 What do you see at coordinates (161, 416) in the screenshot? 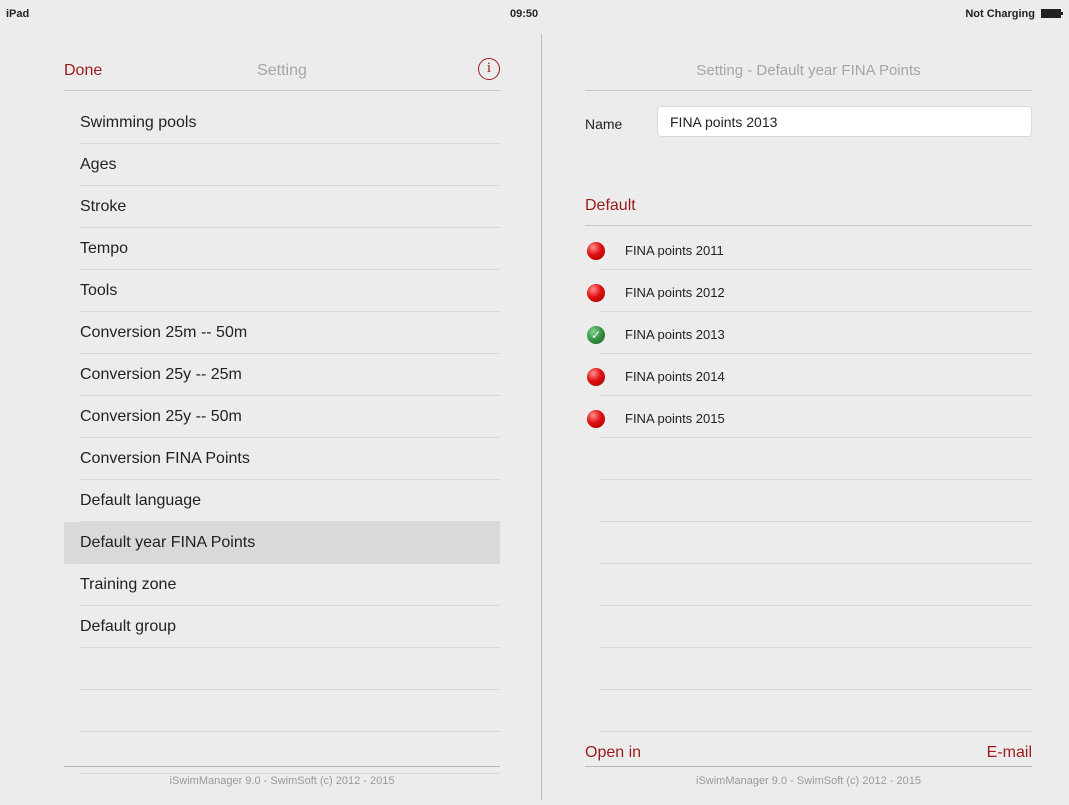
I see `menu-item-label: Conversion 25y -- 50m` at bounding box center [161, 416].